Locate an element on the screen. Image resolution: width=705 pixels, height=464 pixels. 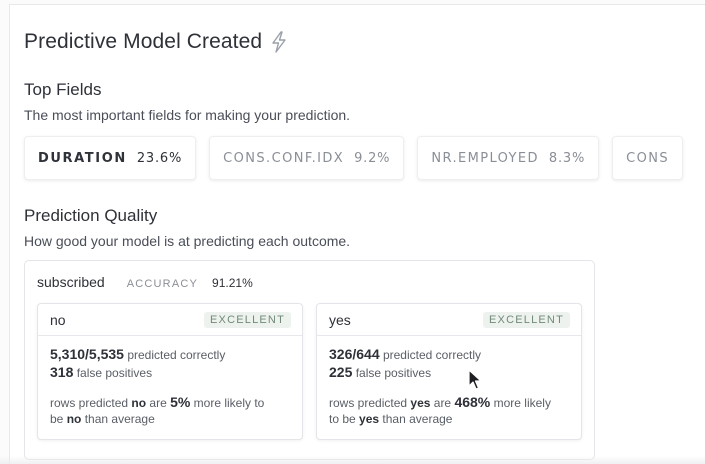
page-header: Predictive Model Created is located at coordinates (156, 42).